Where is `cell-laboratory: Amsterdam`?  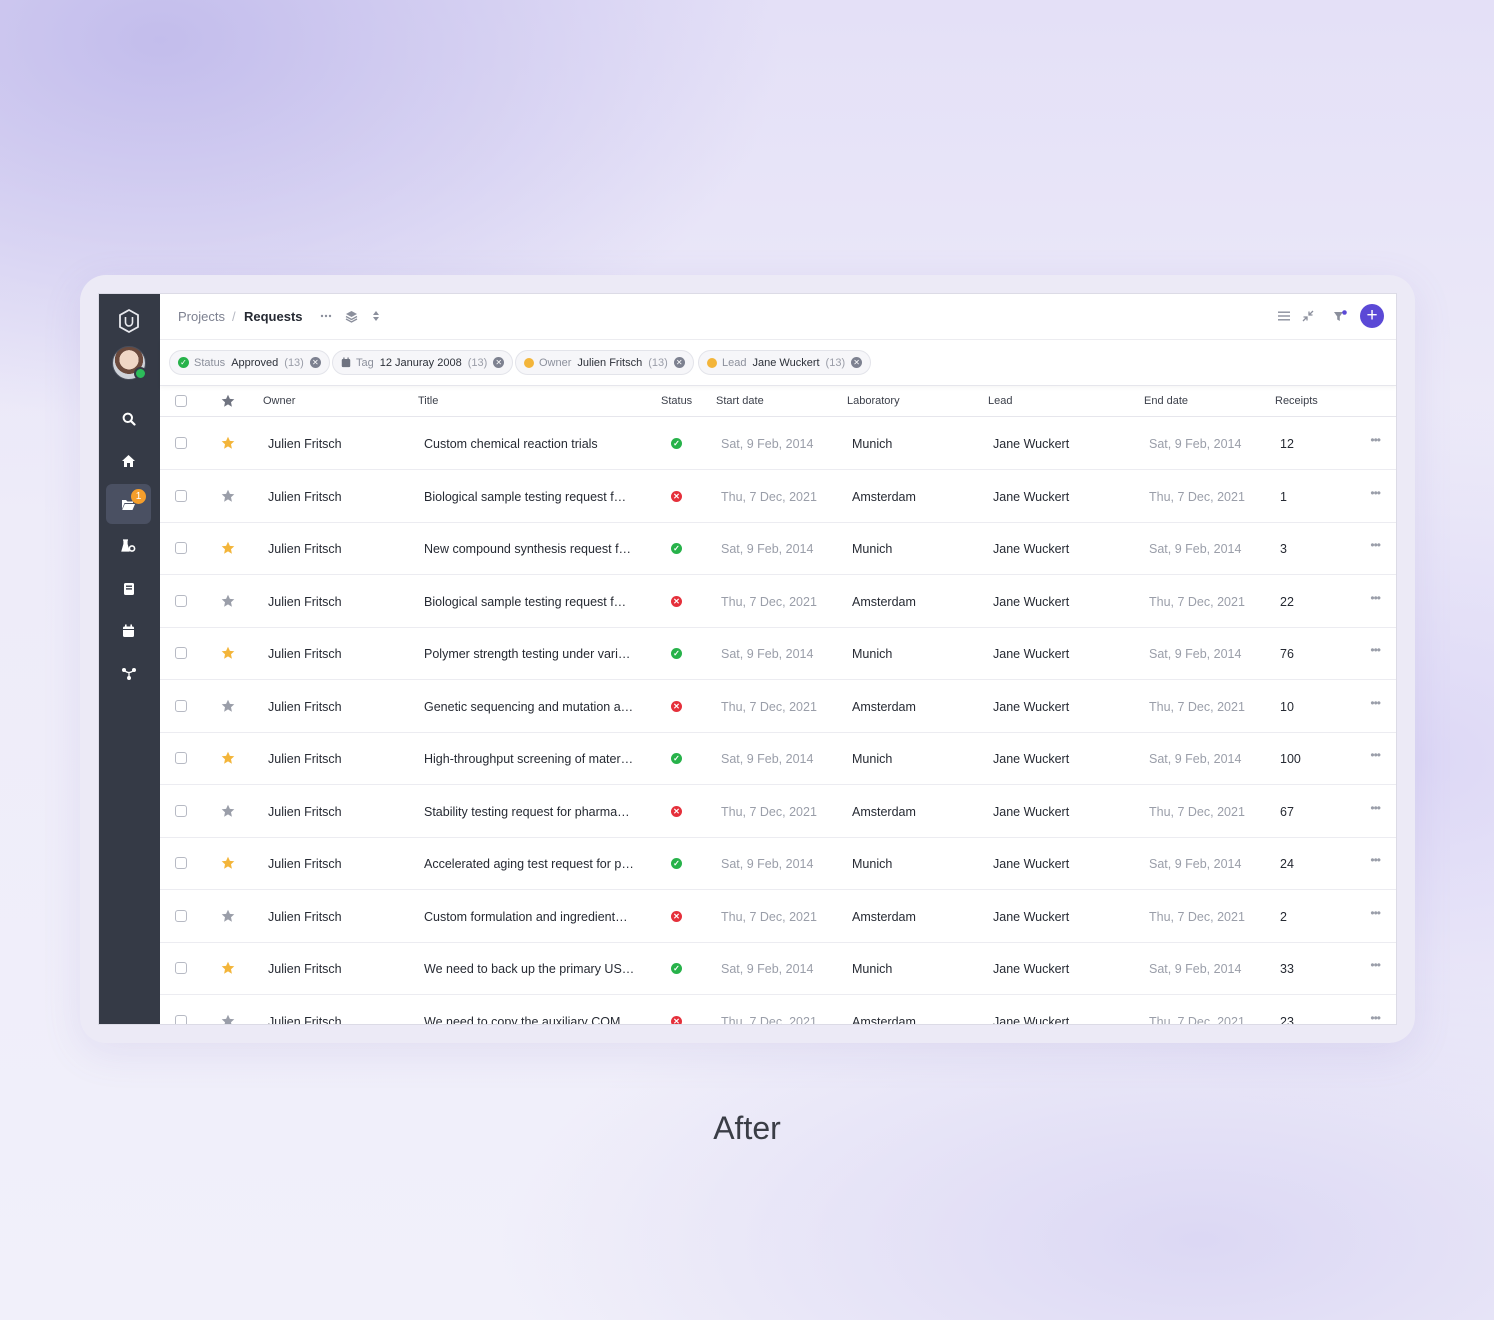 cell-laboratory: Amsterdam is located at coordinates (884, 601).